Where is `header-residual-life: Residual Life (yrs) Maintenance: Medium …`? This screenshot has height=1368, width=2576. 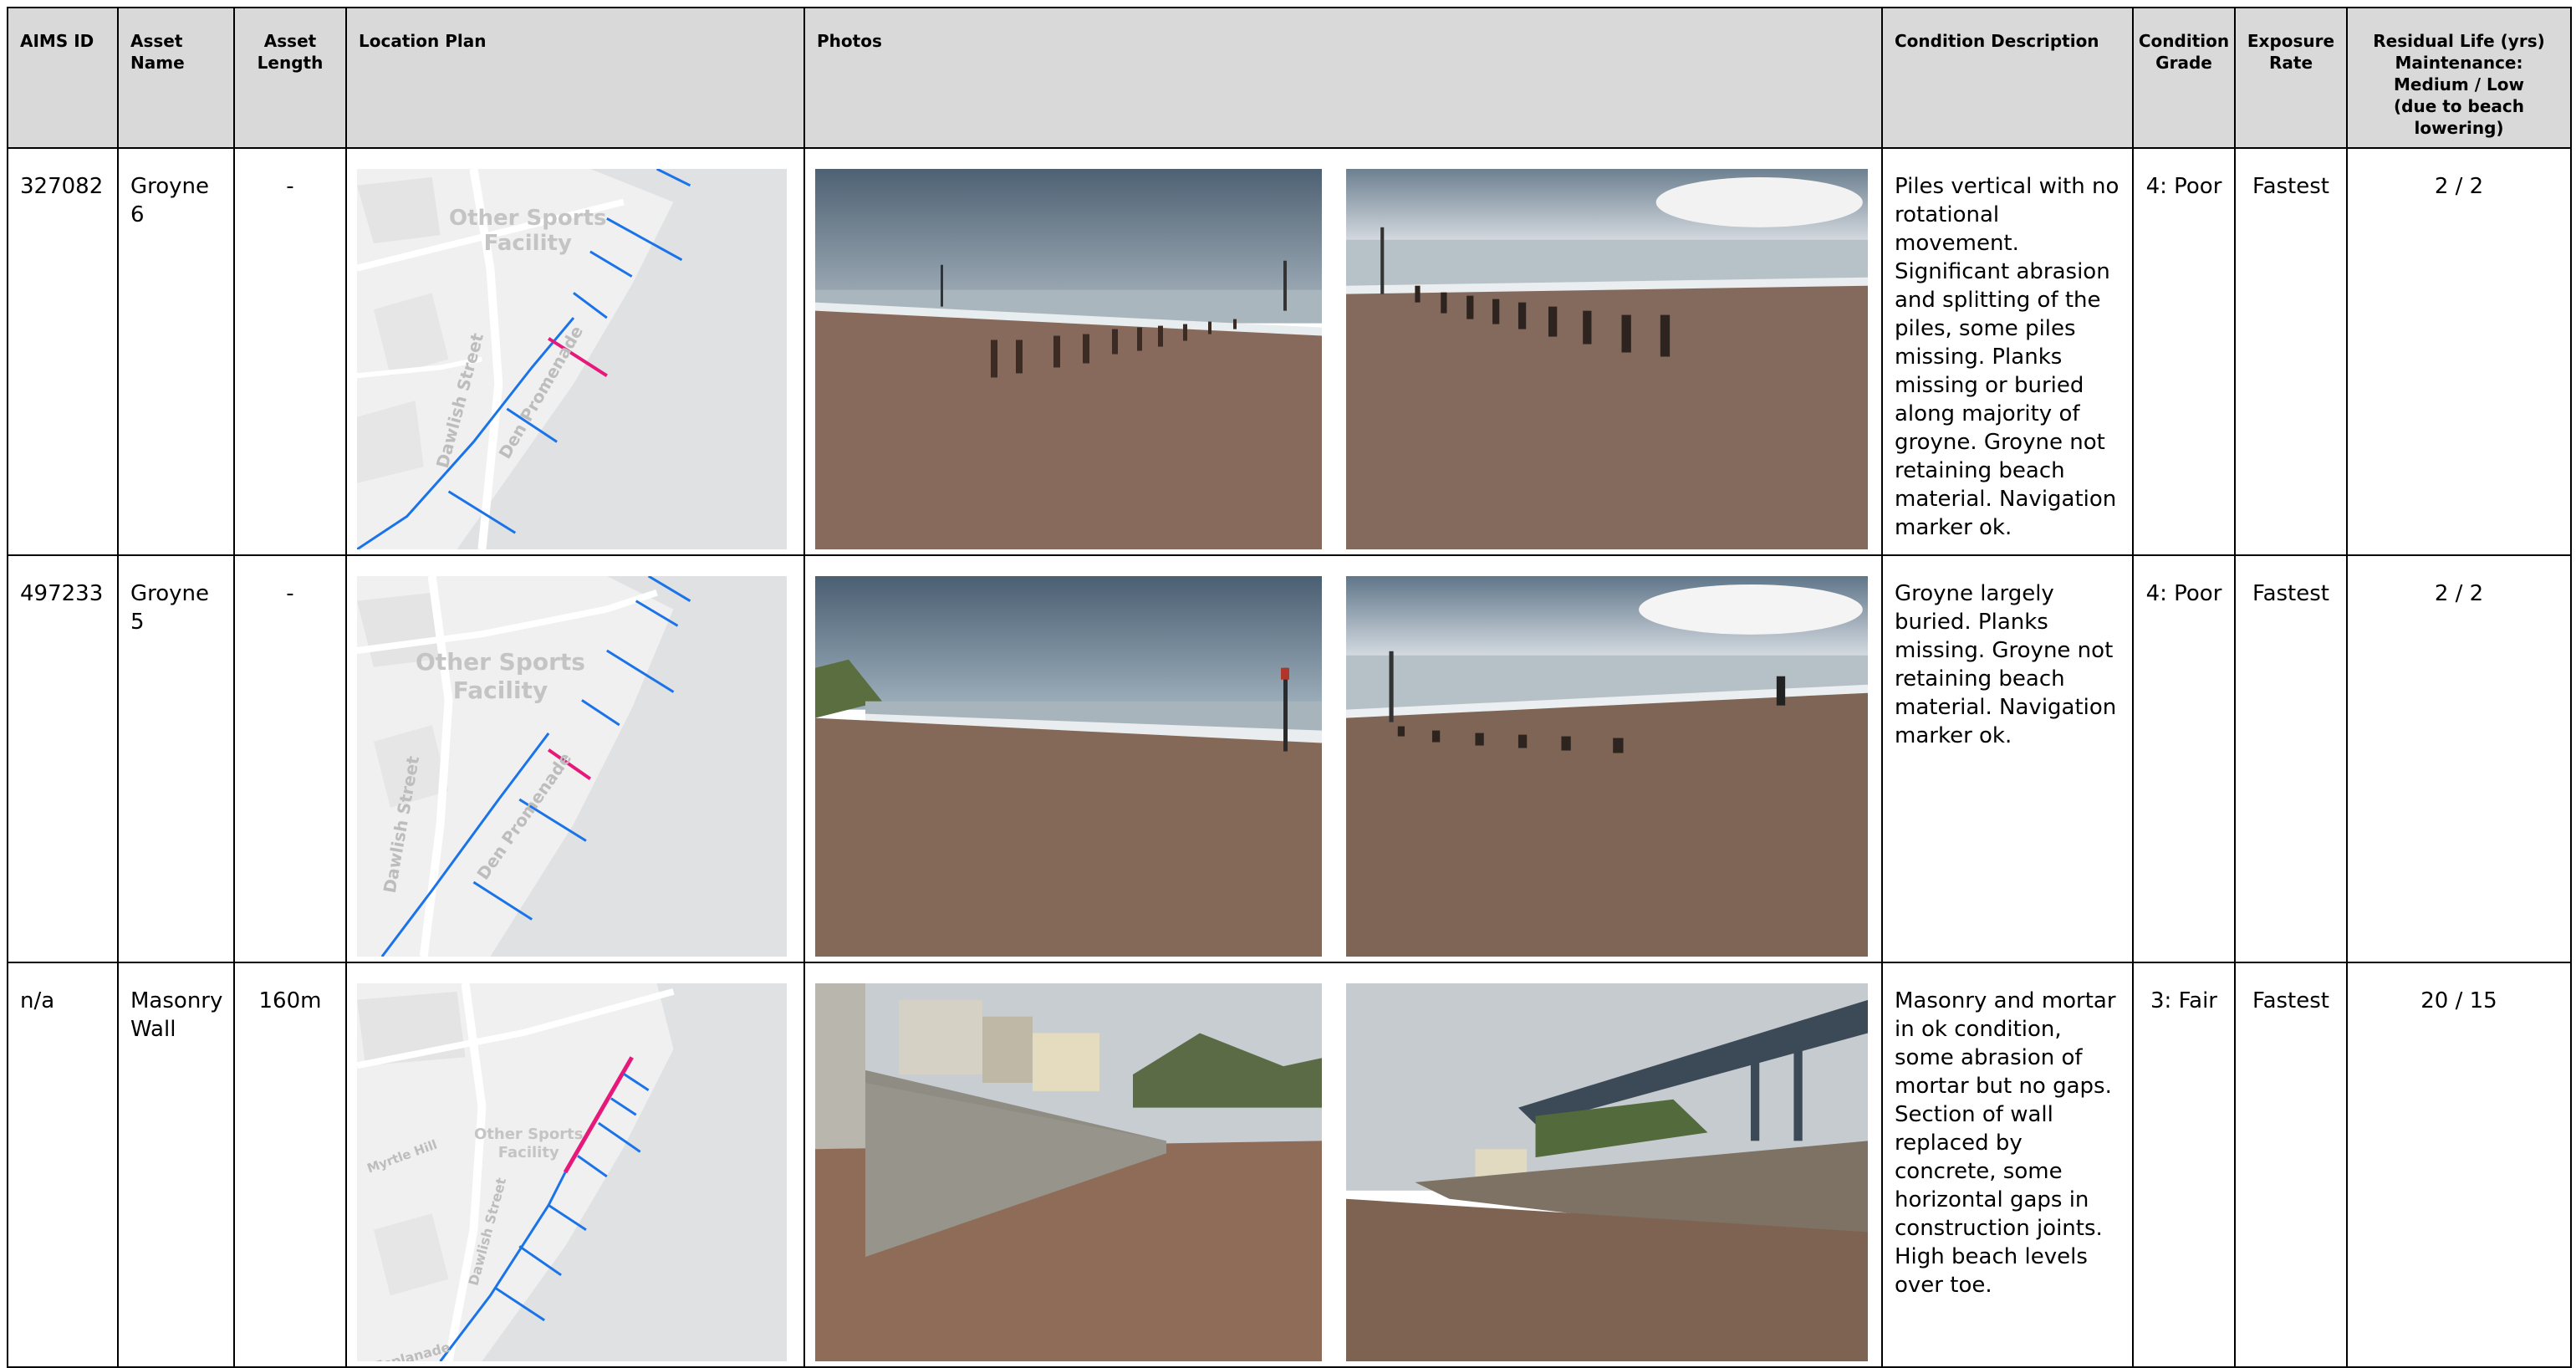
header-residual-life: Residual Life (yrs) Maintenance: Medium … is located at coordinates (2459, 78).